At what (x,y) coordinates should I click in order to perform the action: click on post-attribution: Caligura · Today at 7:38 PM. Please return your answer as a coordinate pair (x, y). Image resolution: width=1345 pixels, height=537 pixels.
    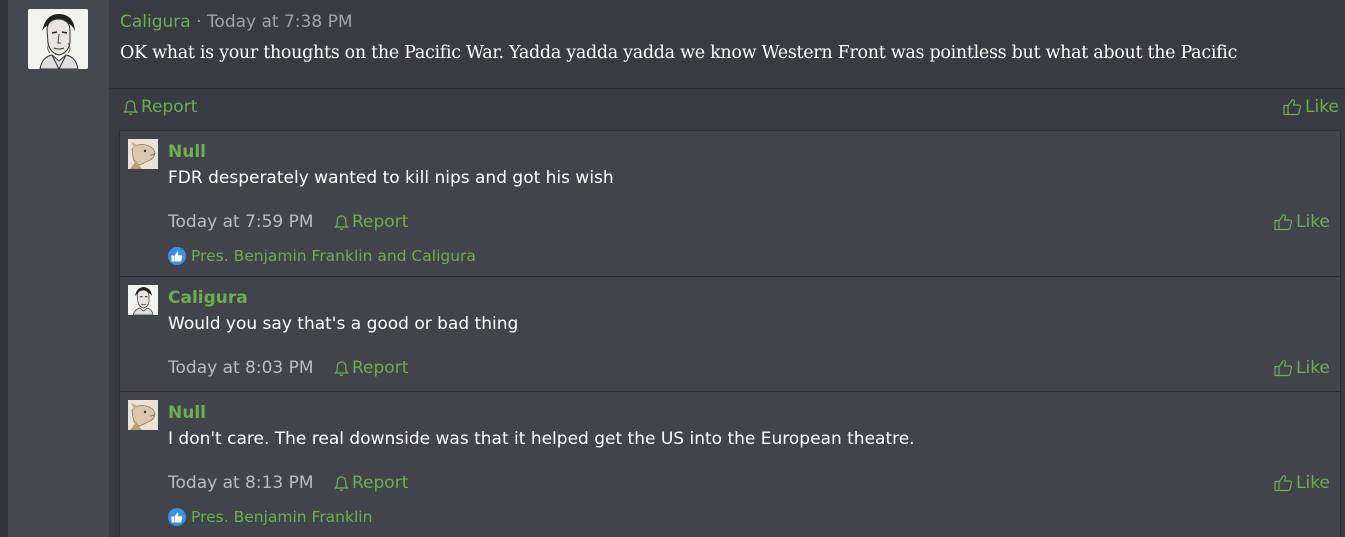
    Looking at the image, I should click on (236, 22).